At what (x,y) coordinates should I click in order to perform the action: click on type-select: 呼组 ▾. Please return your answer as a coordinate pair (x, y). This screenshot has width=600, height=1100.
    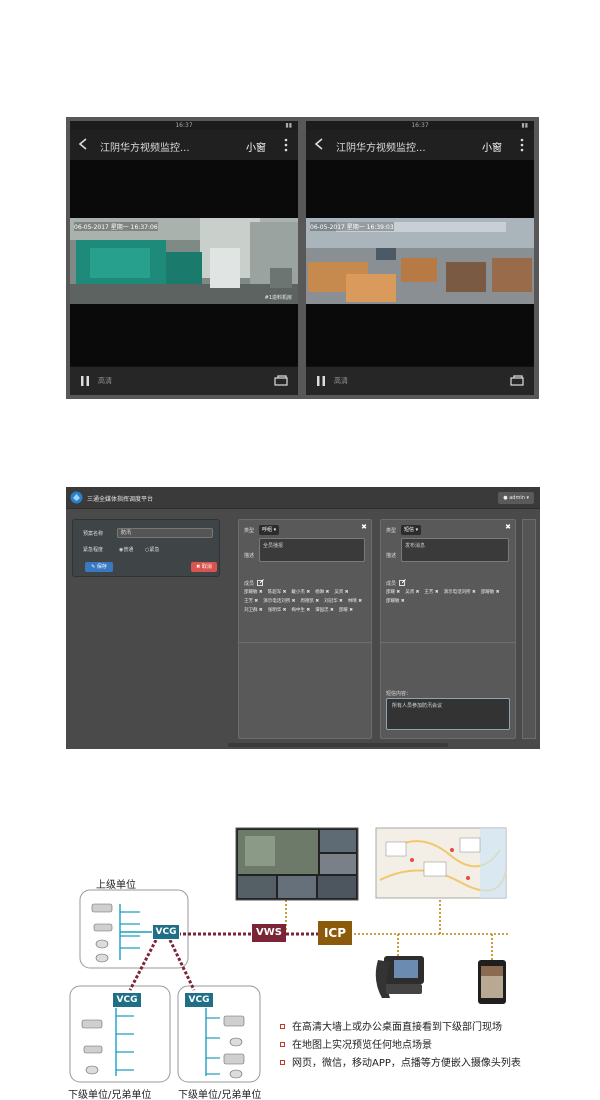
    Looking at the image, I should click on (269, 530).